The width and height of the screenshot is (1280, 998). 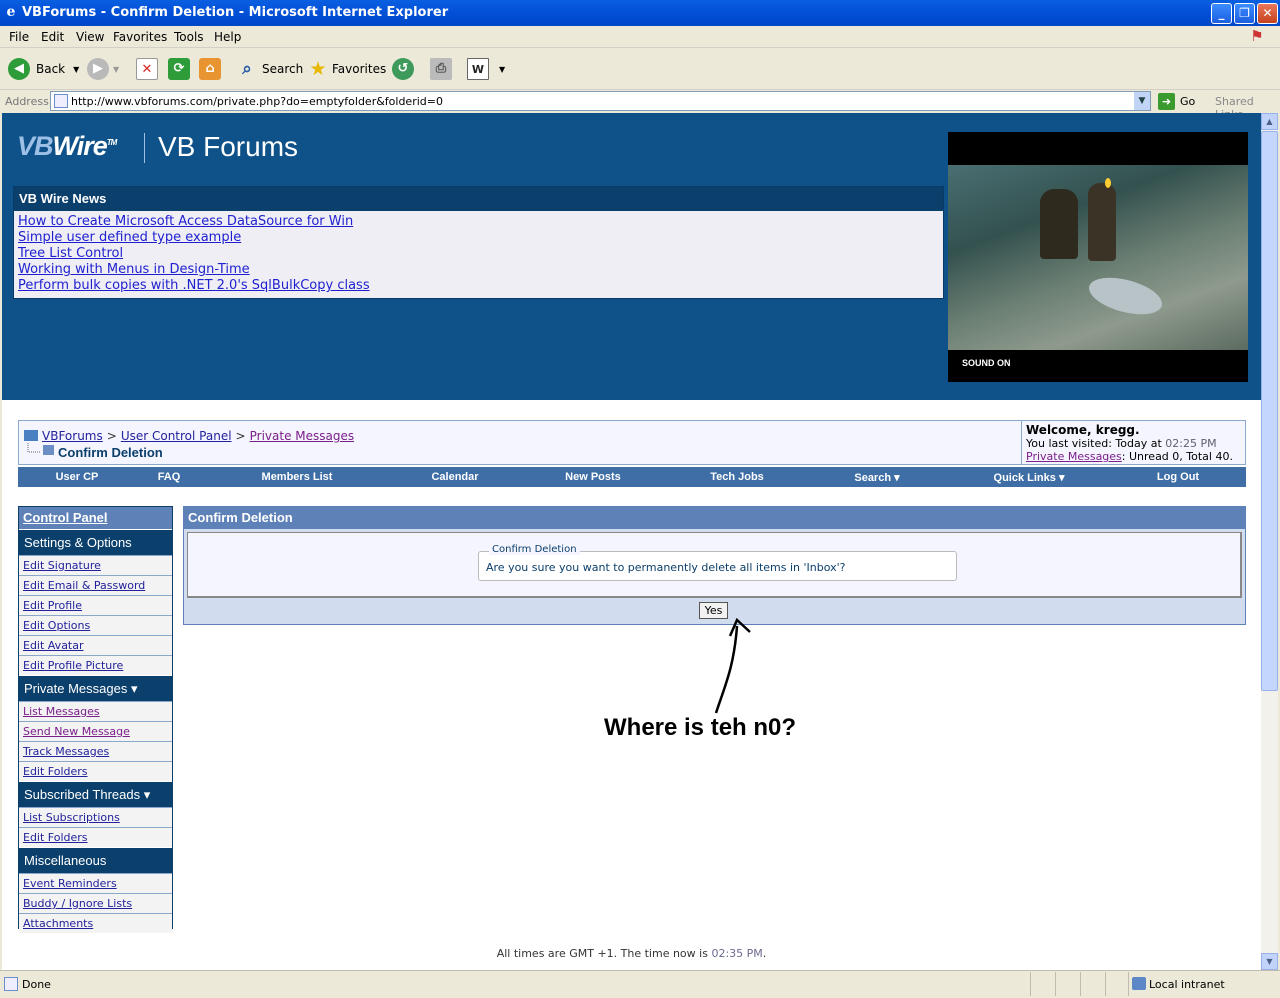 What do you see at coordinates (737, 477) in the screenshot?
I see `tab-tech-jobs: Tech Jobs` at bounding box center [737, 477].